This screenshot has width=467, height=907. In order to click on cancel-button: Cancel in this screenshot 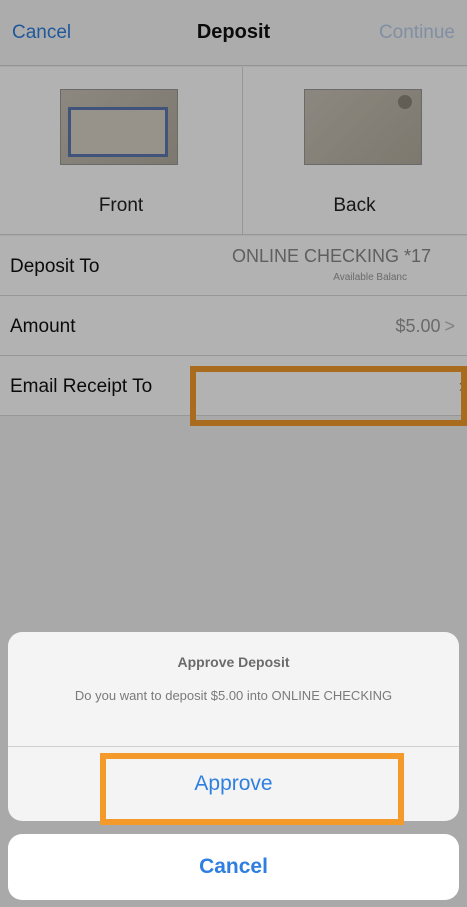, I will do `click(233, 867)`.